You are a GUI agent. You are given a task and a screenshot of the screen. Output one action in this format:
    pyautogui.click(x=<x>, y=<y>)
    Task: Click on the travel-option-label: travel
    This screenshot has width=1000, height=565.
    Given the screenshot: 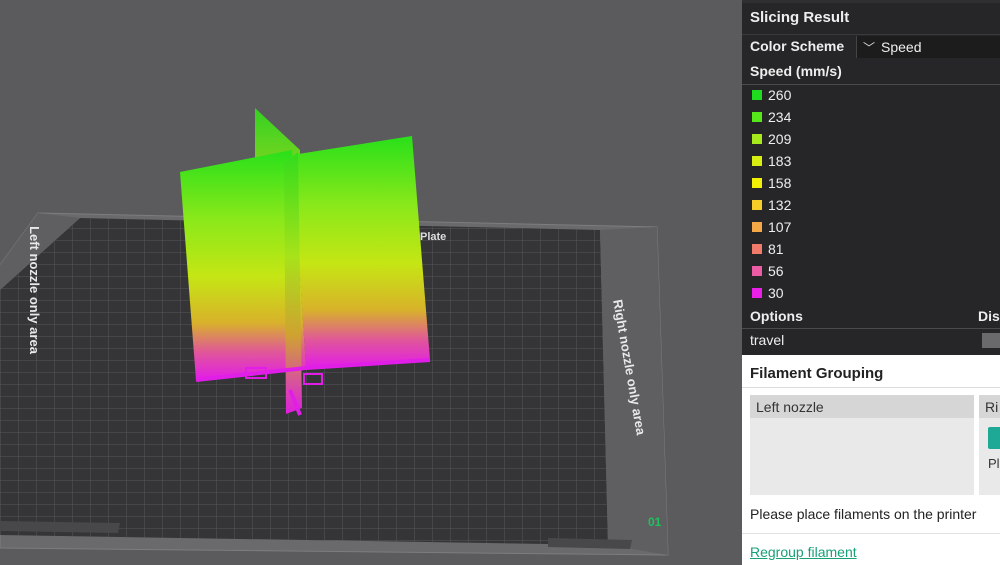 What is the action you would take?
    pyautogui.click(x=767, y=340)
    